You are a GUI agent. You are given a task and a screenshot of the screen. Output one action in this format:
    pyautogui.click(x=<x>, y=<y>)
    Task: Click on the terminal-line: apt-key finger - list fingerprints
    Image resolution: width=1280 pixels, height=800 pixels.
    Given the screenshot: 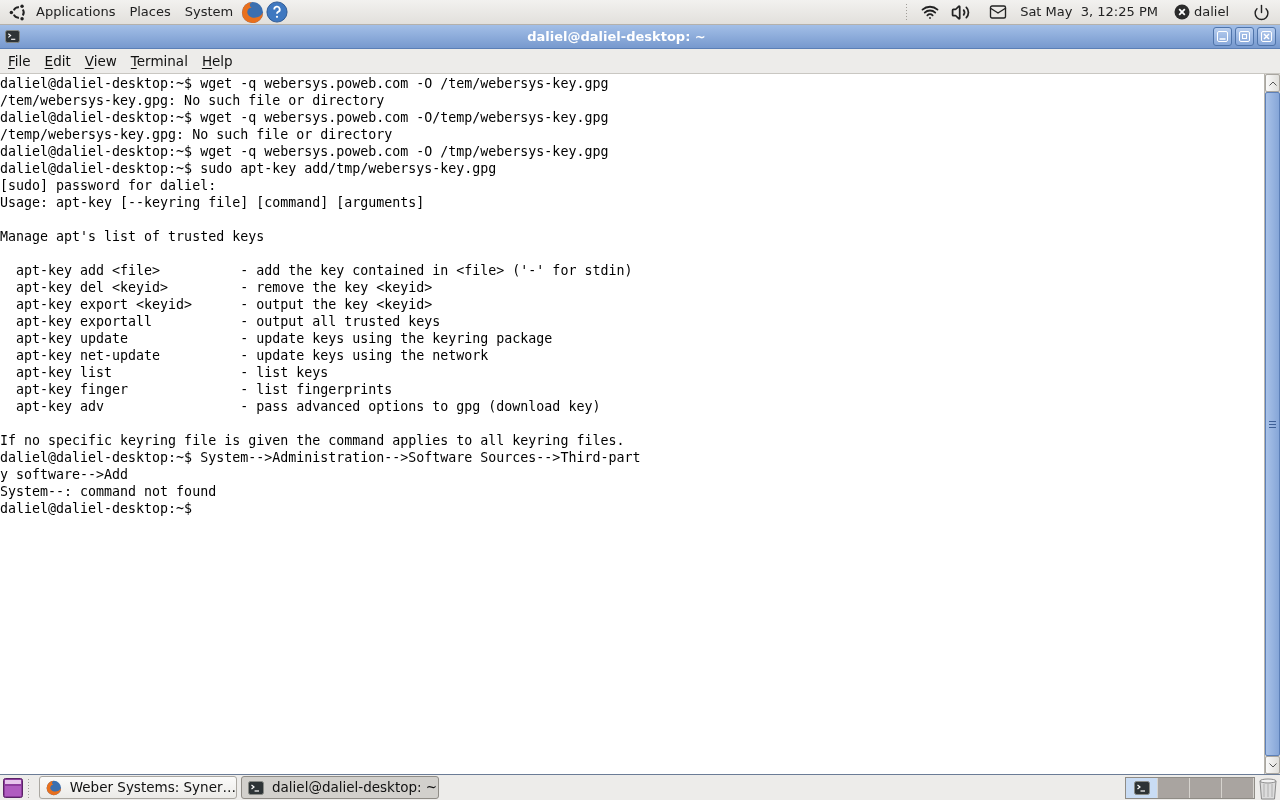 What is the action you would take?
    pyautogui.click(x=204, y=389)
    